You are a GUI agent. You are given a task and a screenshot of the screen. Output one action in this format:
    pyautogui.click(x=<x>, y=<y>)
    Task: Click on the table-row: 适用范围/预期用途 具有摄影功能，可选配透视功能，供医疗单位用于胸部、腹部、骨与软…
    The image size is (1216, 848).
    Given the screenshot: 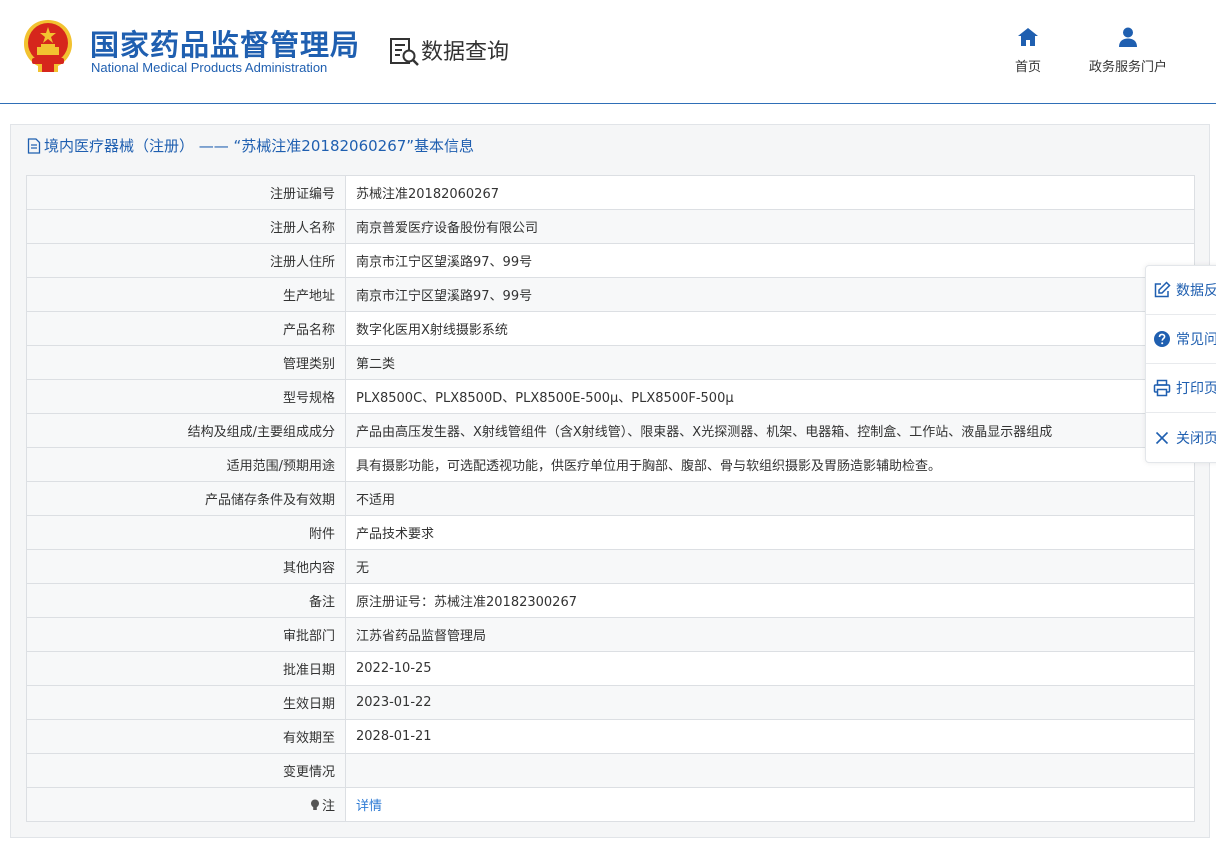 What is the action you would take?
    pyautogui.click(x=610, y=464)
    